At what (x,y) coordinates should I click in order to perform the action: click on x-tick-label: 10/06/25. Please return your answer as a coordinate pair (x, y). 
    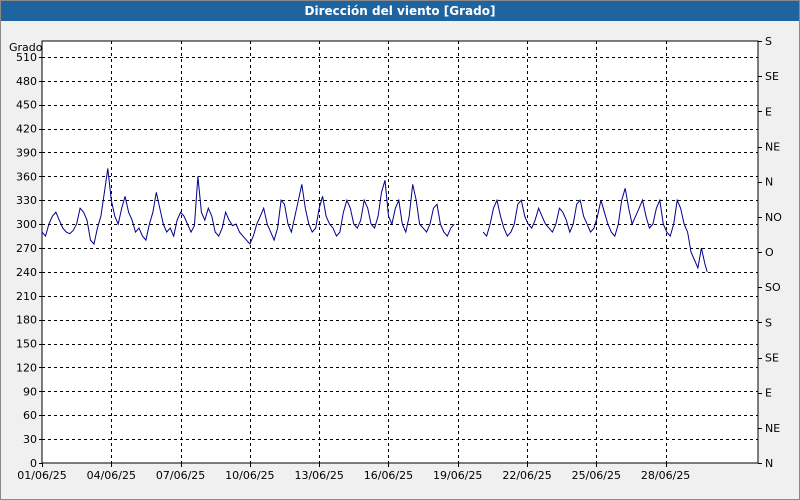
    Looking at the image, I should click on (249, 475).